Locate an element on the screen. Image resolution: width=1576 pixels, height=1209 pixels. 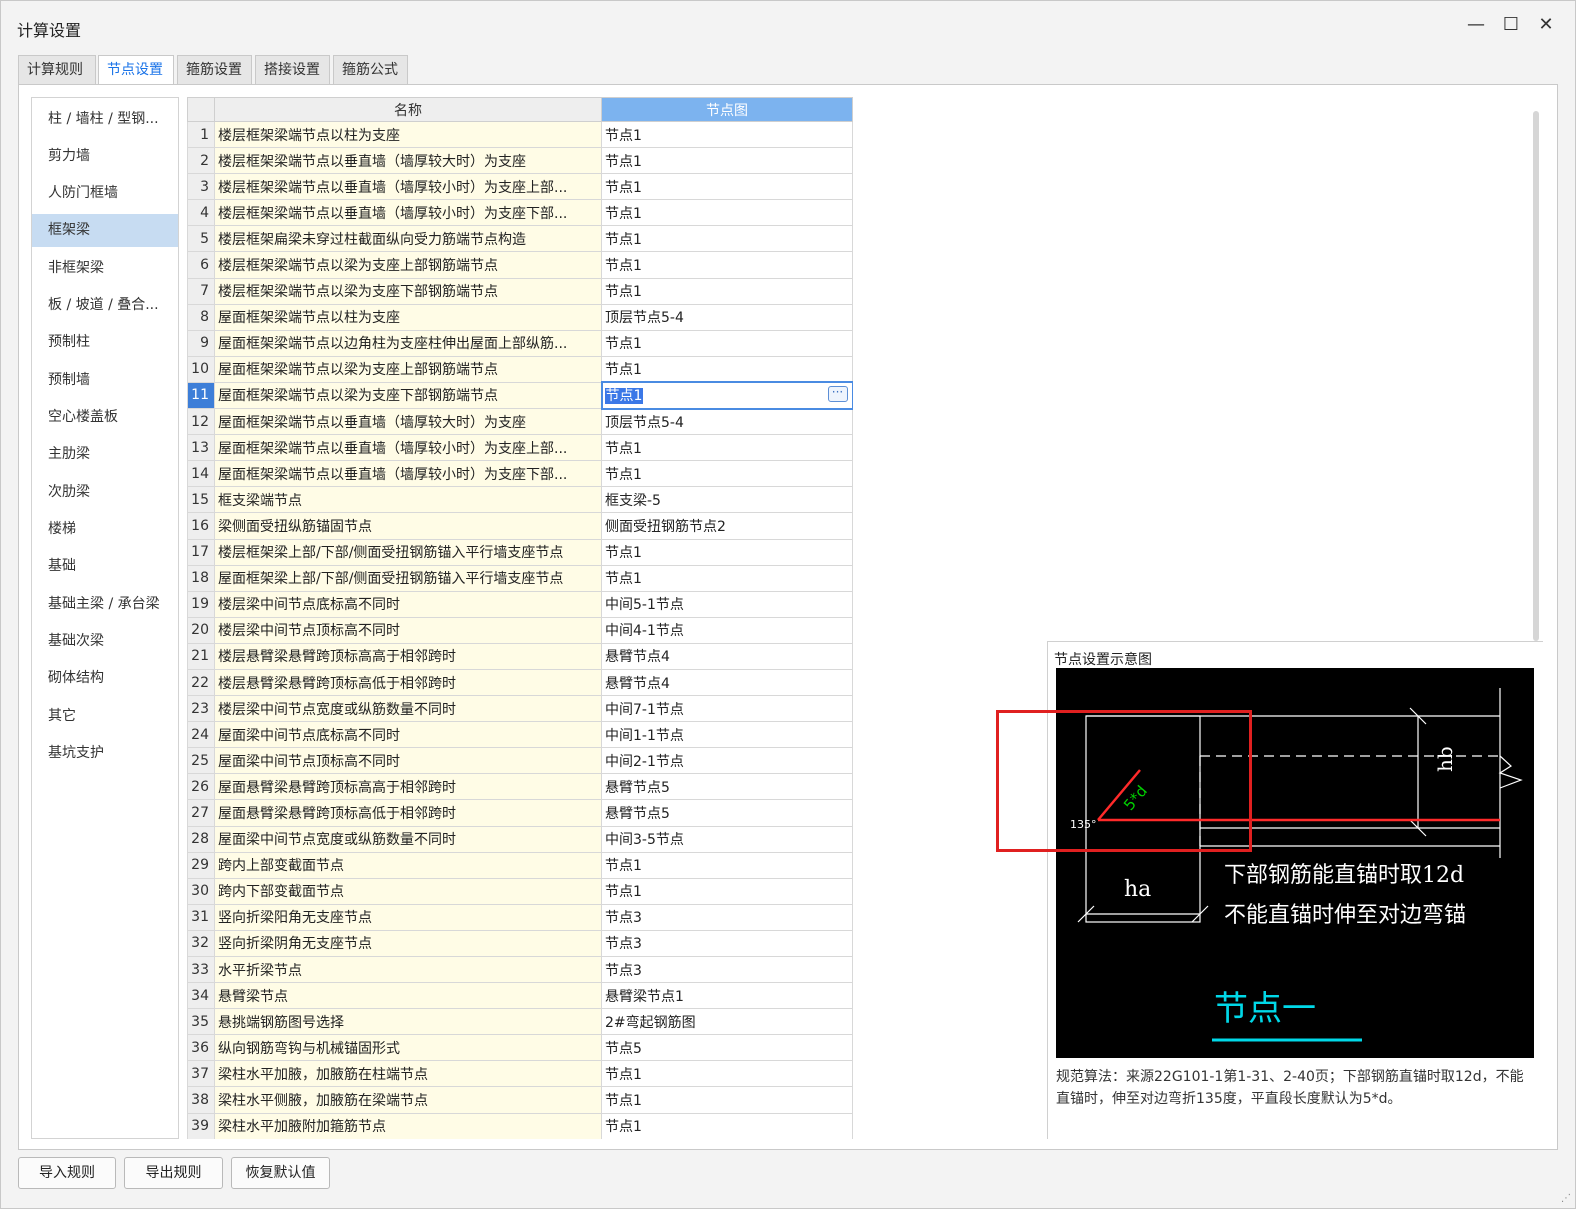
sidebar-item-shear-wall: 剪力墙 is located at coordinates (105, 156).